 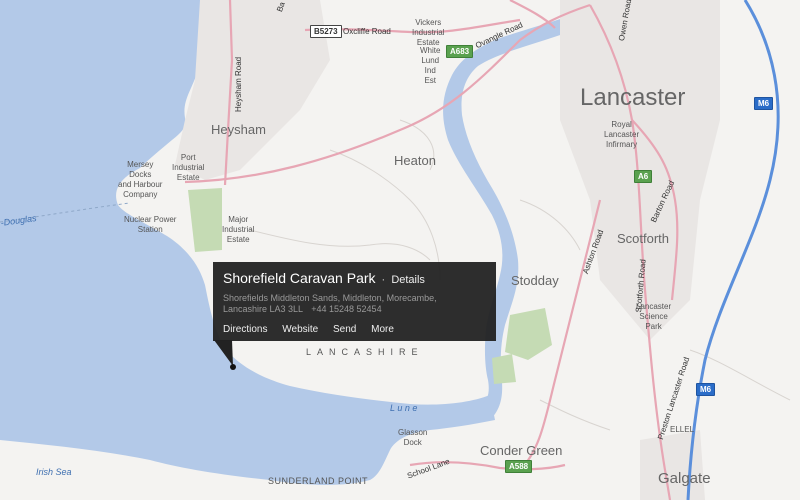 What do you see at coordinates (299, 278) in the screenshot?
I see `popup-title: Shorefield Caravan Park` at bounding box center [299, 278].